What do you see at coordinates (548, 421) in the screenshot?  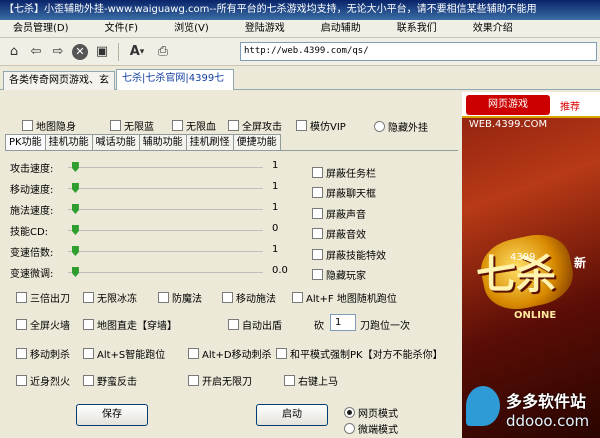 I see `watermark-url: ddooo.com` at bounding box center [548, 421].